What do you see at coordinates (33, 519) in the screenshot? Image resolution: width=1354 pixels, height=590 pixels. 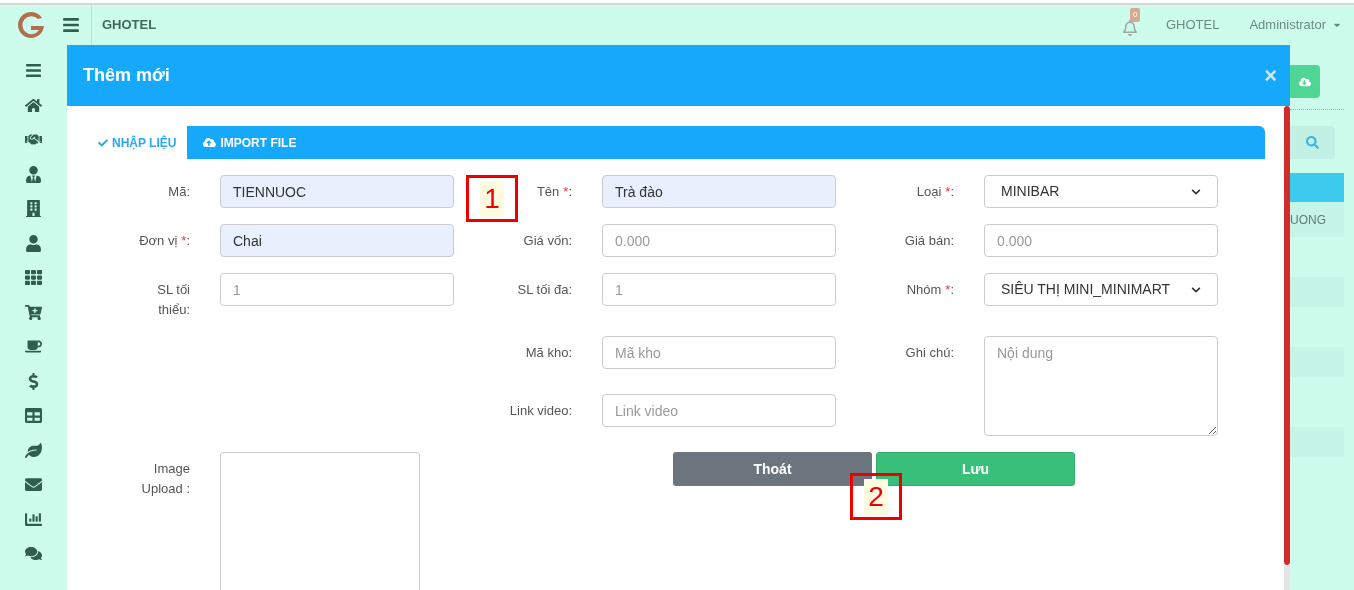 I see `chart-icon` at bounding box center [33, 519].